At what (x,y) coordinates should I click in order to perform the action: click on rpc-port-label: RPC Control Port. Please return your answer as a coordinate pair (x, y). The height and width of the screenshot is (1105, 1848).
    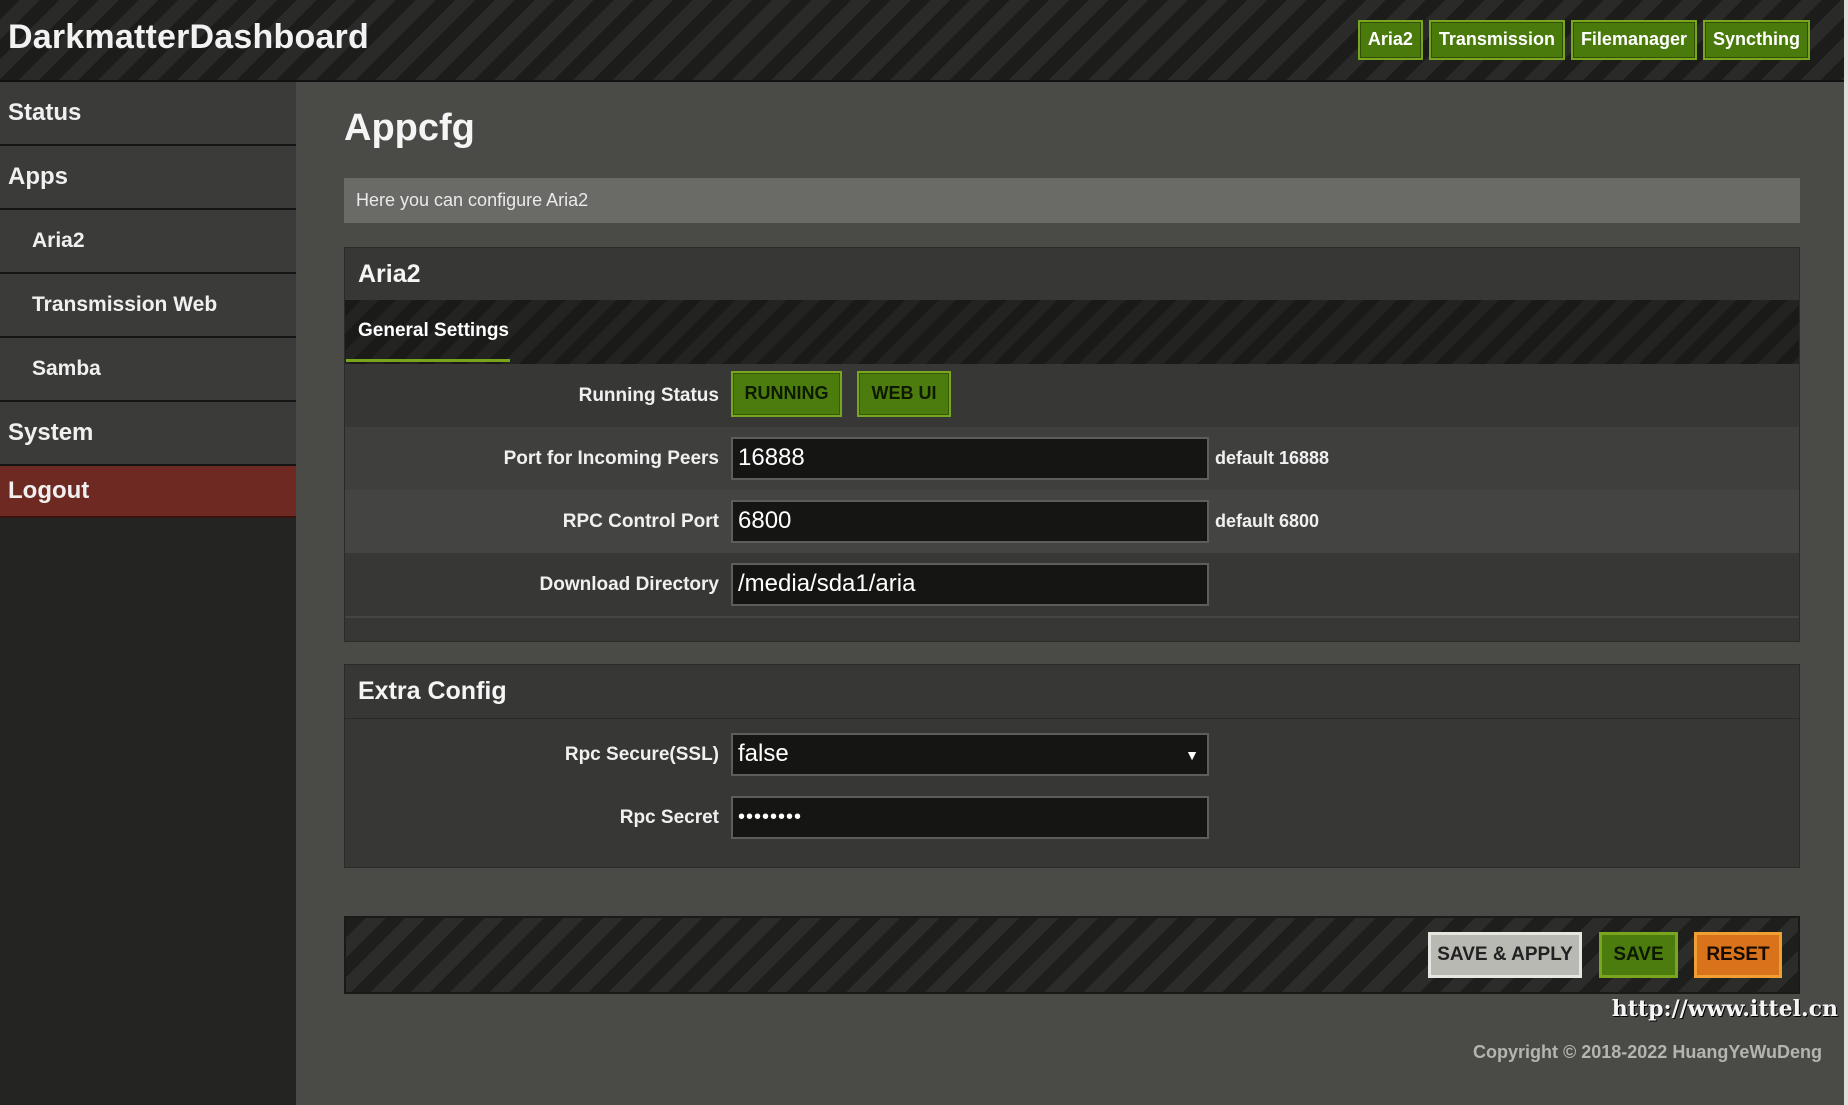
    Looking at the image, I should click on (640, 521).